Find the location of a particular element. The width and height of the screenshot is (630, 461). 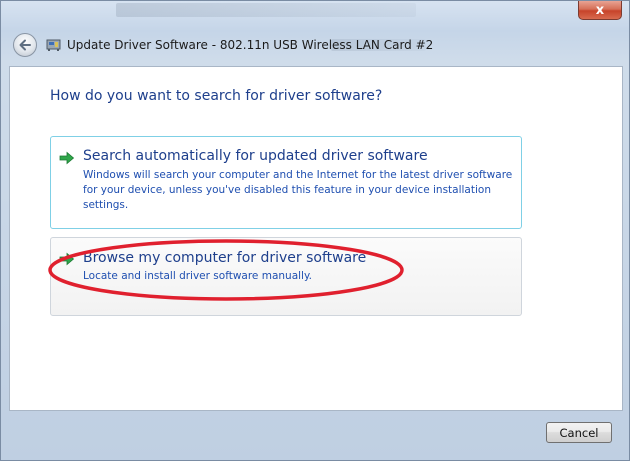

close-icon: x is located at coordinates (600, 10).